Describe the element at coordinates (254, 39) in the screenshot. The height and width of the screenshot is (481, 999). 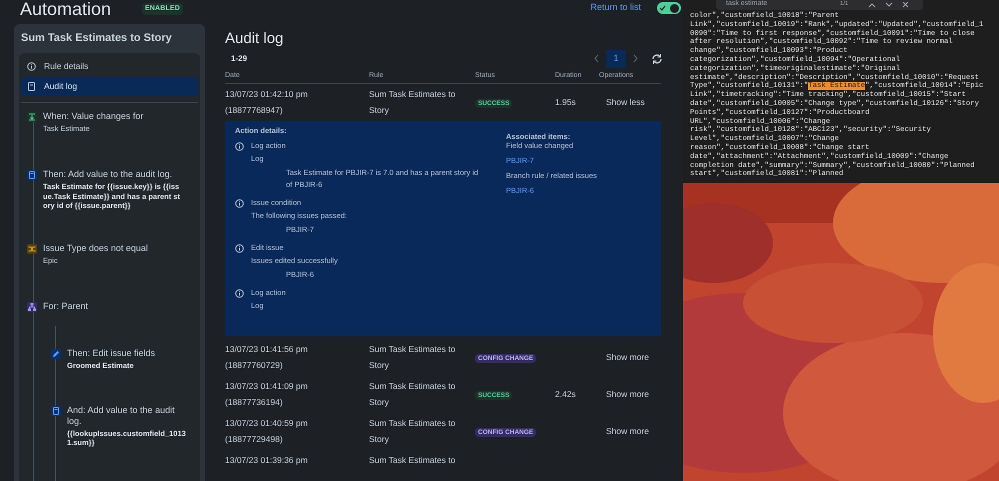
I see `section-title: Audit log` at that location.